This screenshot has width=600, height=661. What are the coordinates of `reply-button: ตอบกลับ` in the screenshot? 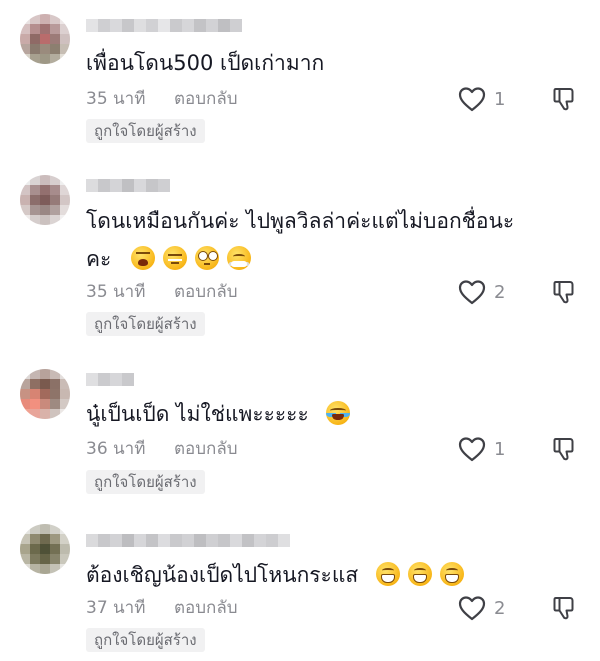 It's located at (206, 608).